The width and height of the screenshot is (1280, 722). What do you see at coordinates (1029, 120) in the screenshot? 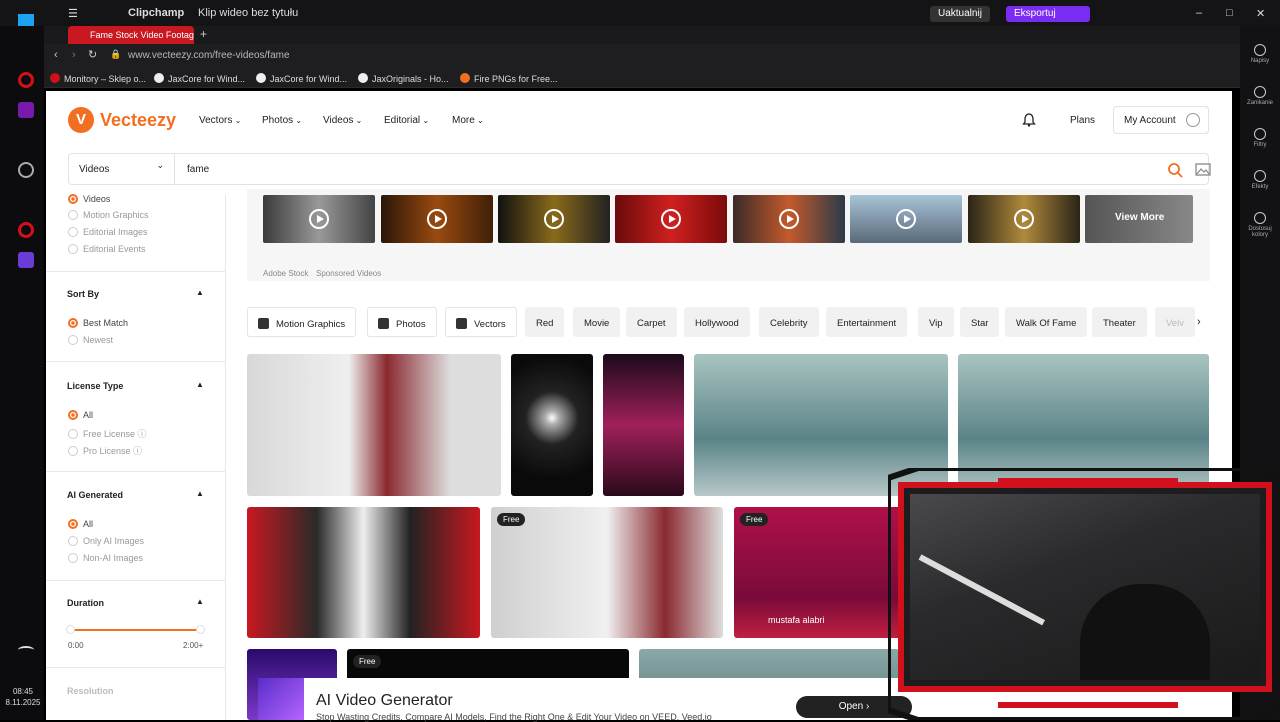
I see `bell-icon` at bounding box center [1029, 120].